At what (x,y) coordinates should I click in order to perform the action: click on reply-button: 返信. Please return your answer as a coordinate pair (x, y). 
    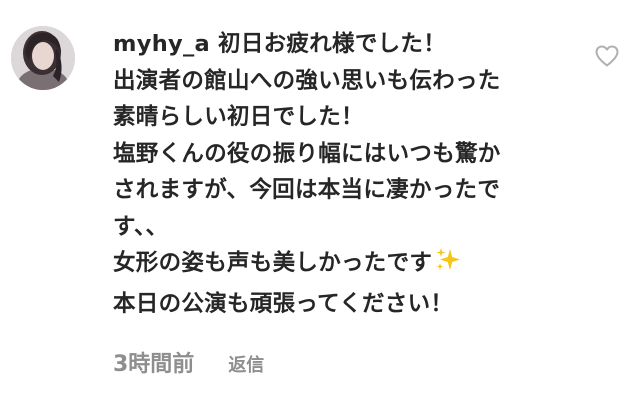
    Looking at the image, I should click on (246, 364).